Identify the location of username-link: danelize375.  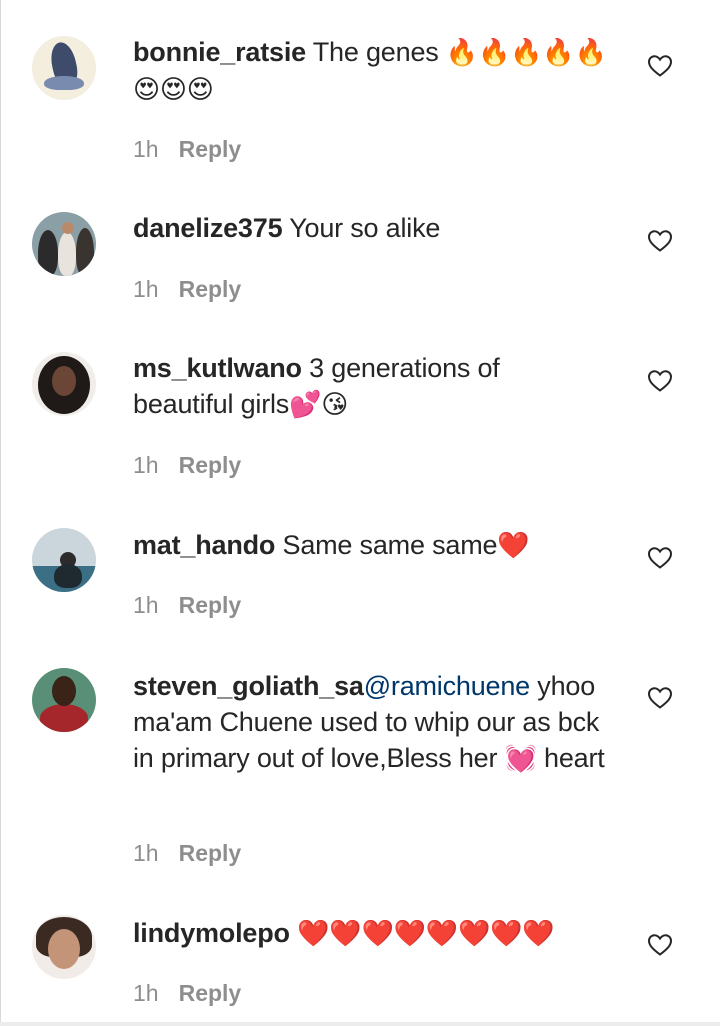
(208, 228).